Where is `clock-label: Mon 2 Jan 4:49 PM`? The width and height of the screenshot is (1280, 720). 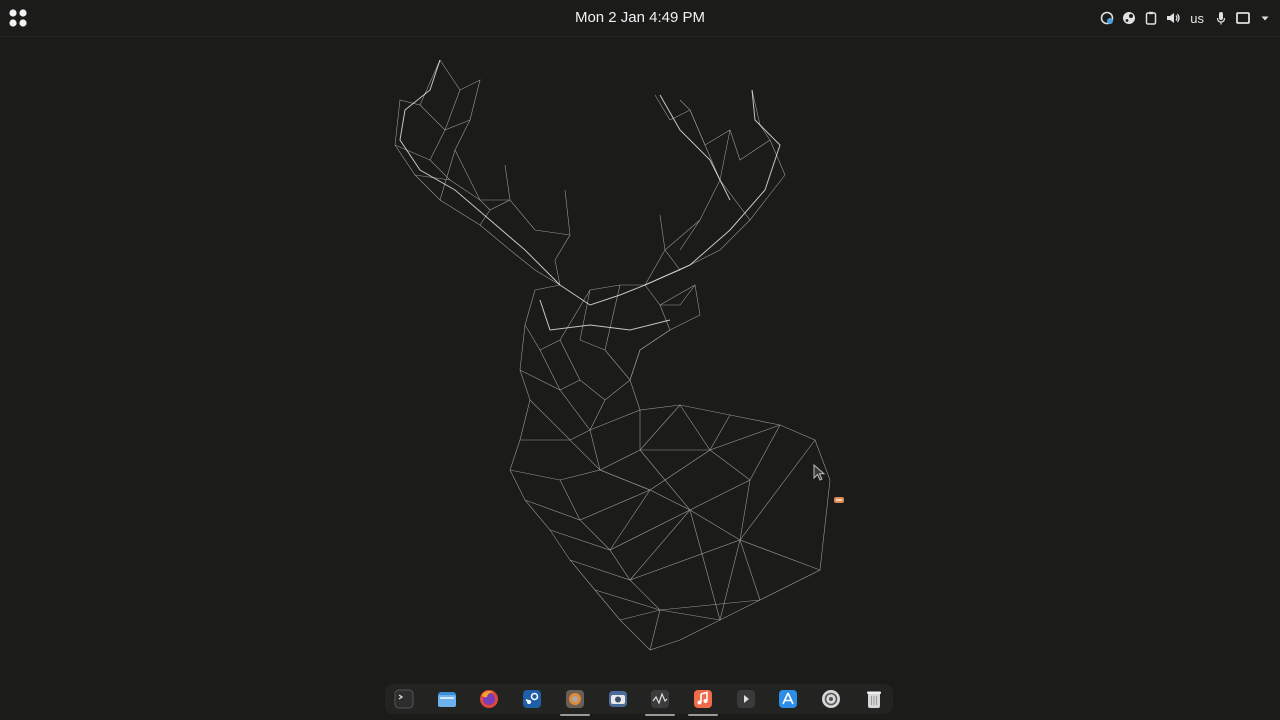 clock-label: Mon 2 Jan 4:49 PM is located at coordinates (640, 17).